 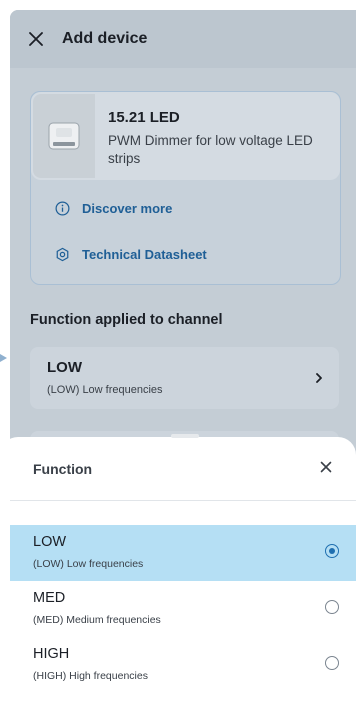 I want to click on discover-more-label: Discover more, so click(x=127, y=208).